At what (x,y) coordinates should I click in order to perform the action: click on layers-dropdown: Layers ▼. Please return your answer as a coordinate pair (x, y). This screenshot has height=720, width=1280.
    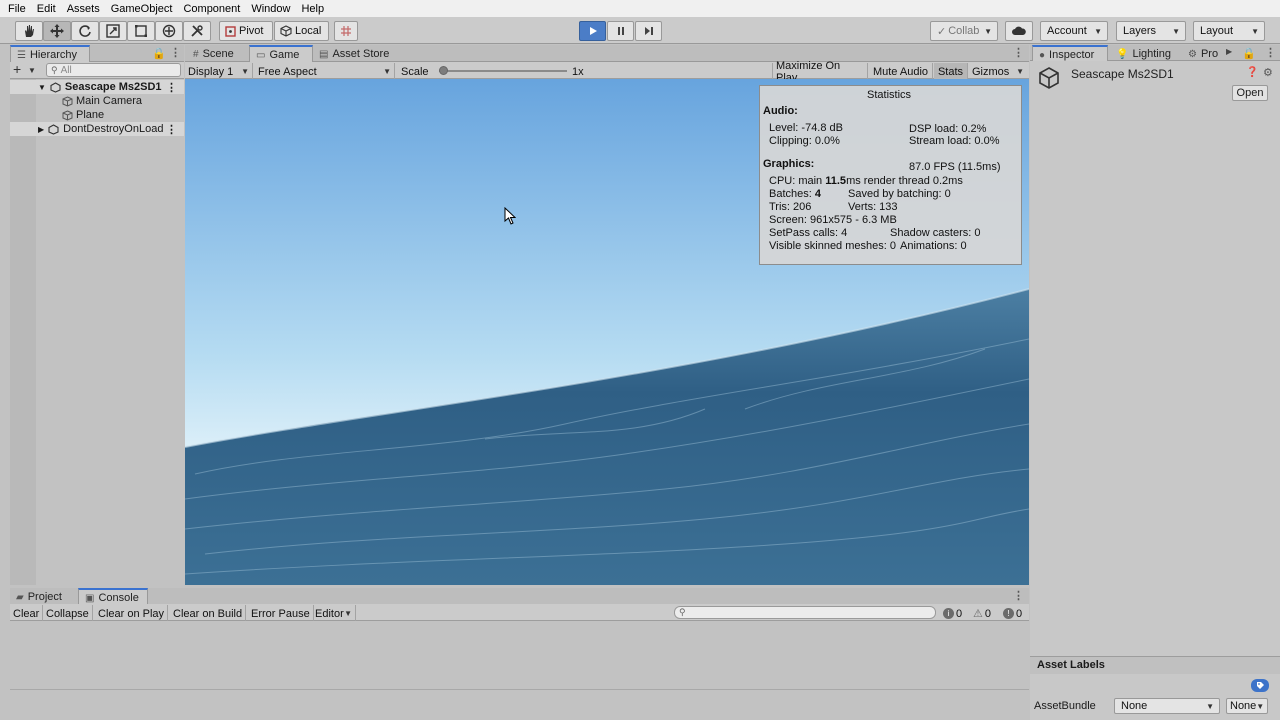
    Looking at the image, I should click on (1151, 31).